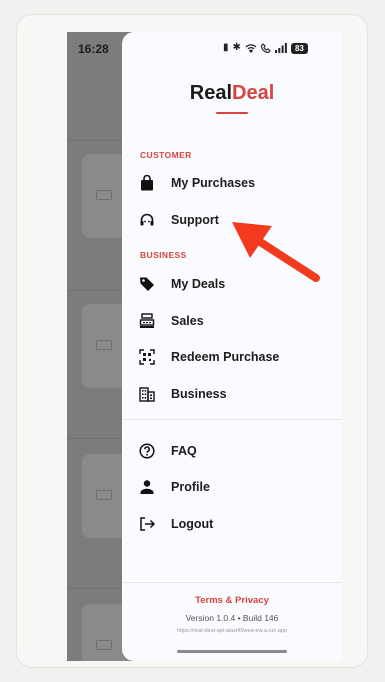 This screenshot has height=682, width=385. I want to click on menu-item-redeem-purchase: Redeem Purchase, so click(232, 357).